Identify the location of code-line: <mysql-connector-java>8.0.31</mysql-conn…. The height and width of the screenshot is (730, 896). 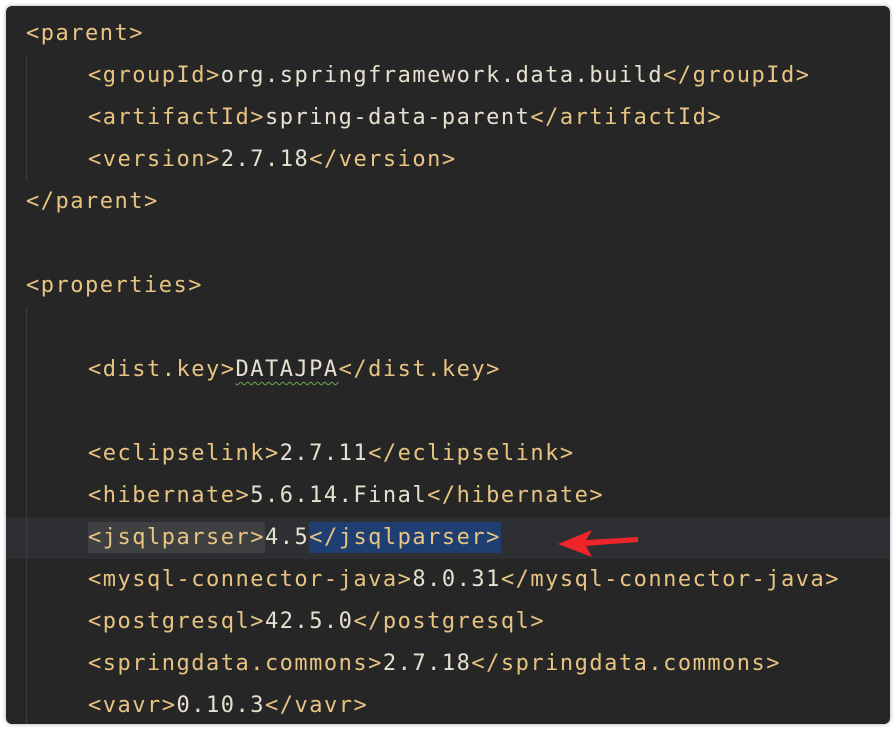
(458, 580).